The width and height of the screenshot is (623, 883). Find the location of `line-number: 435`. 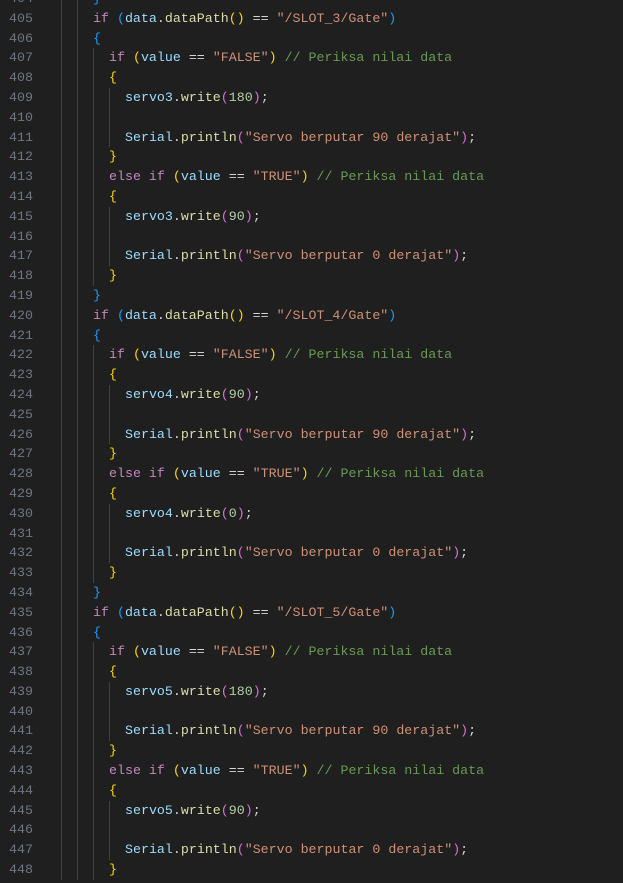

line-number: 435 is located at coordinates (21, 612).